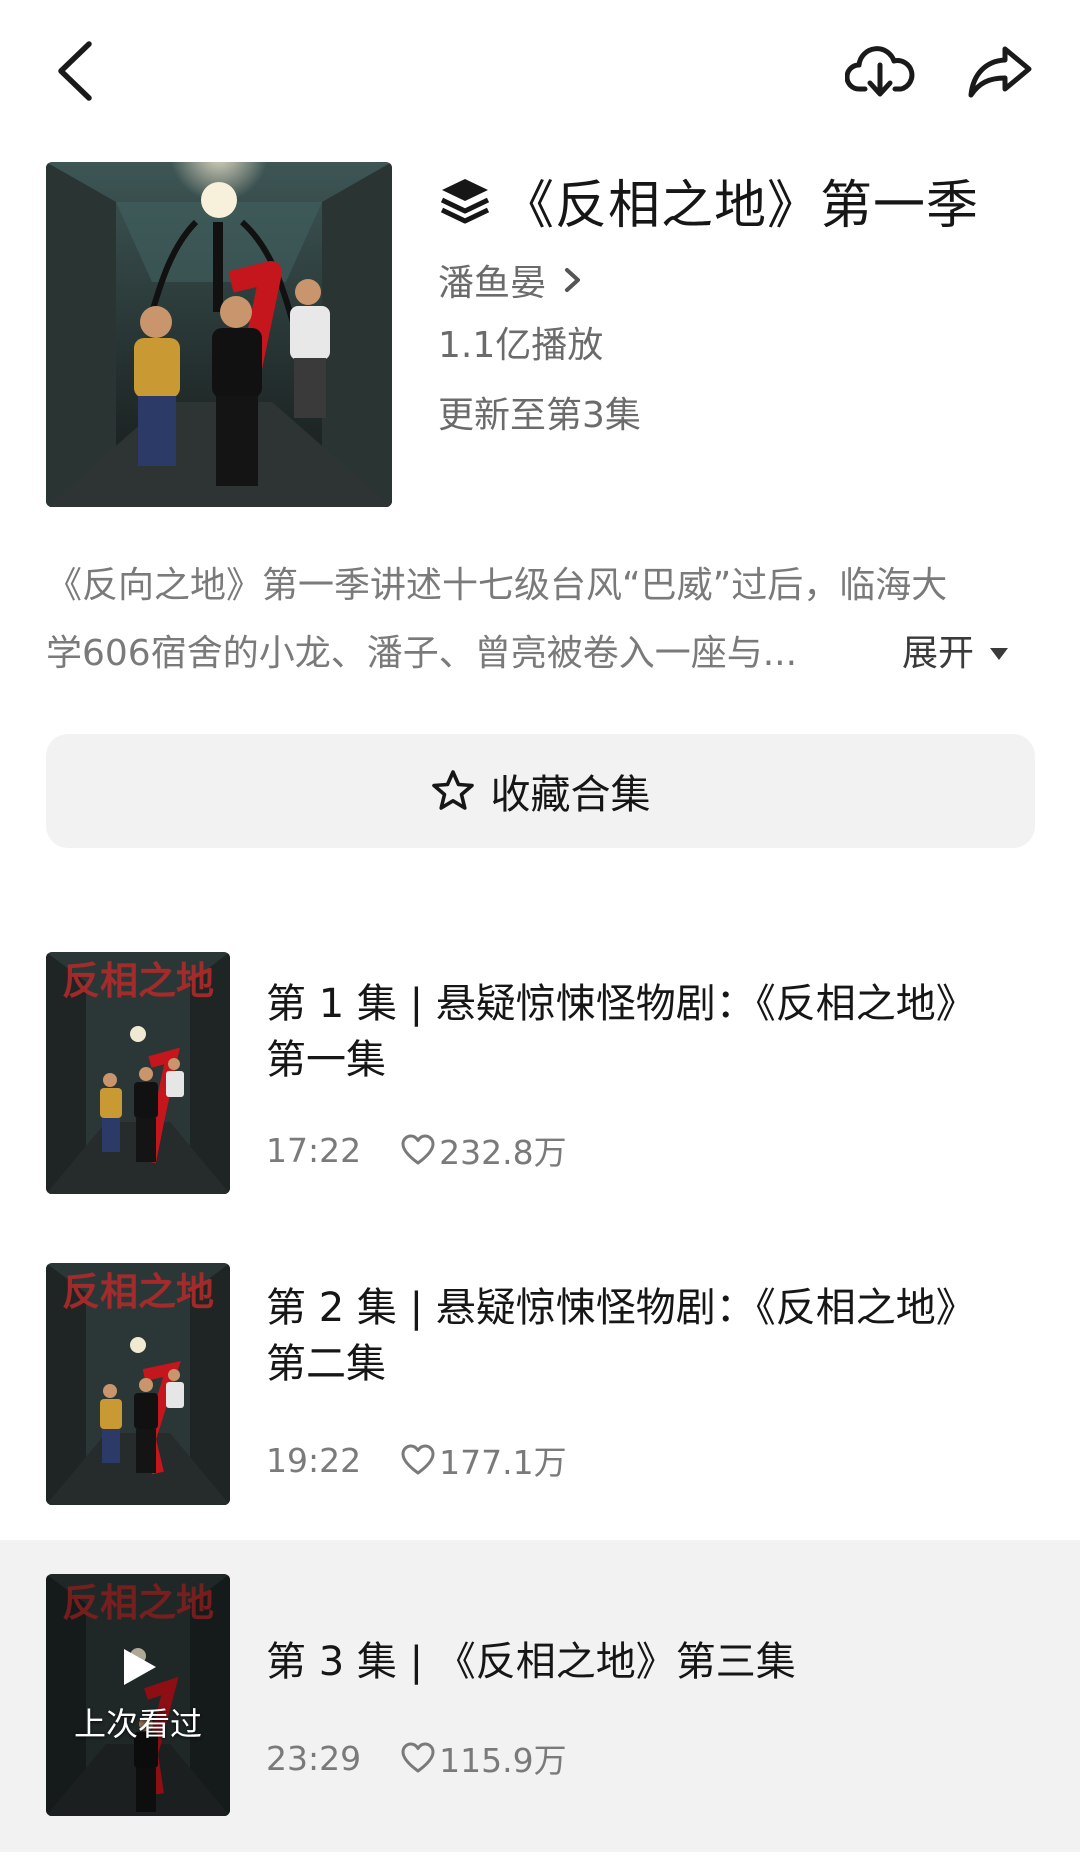 Image resolution: width=1080 pixels, height=1857 pixels. I want to click on share-button, so click(1000, 71).